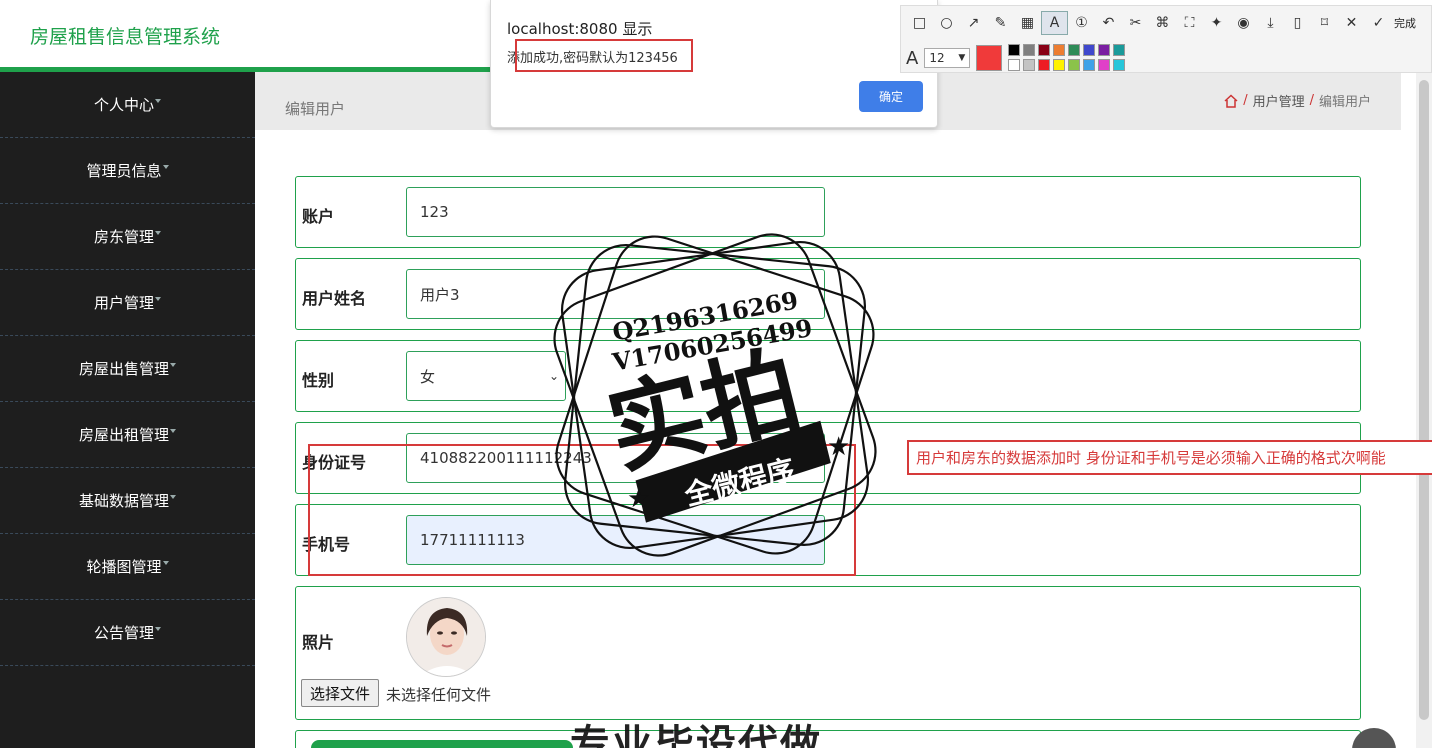  What do you see at coordinates (127, 105) in the screenshot?
I see `sidebar-item-personal-center: 个人中心` at bounding box center [127, 105].